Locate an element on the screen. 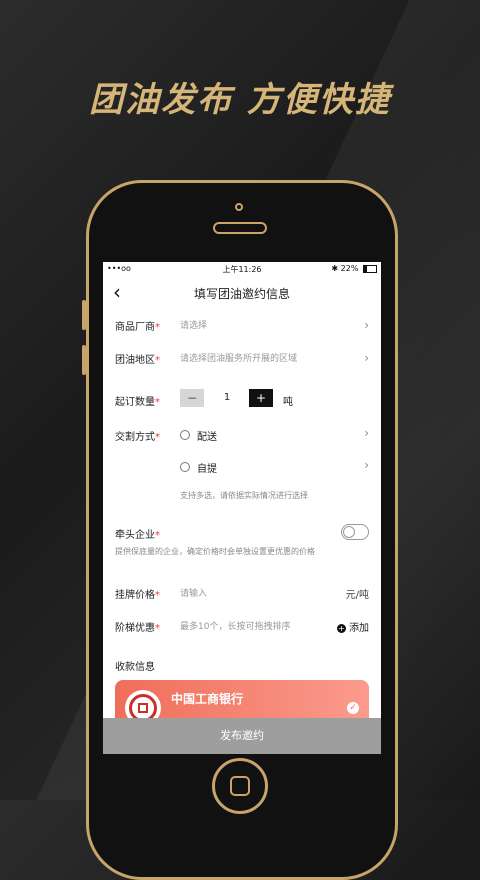  price-input: 请输入 is located at coordinates (193, 592).